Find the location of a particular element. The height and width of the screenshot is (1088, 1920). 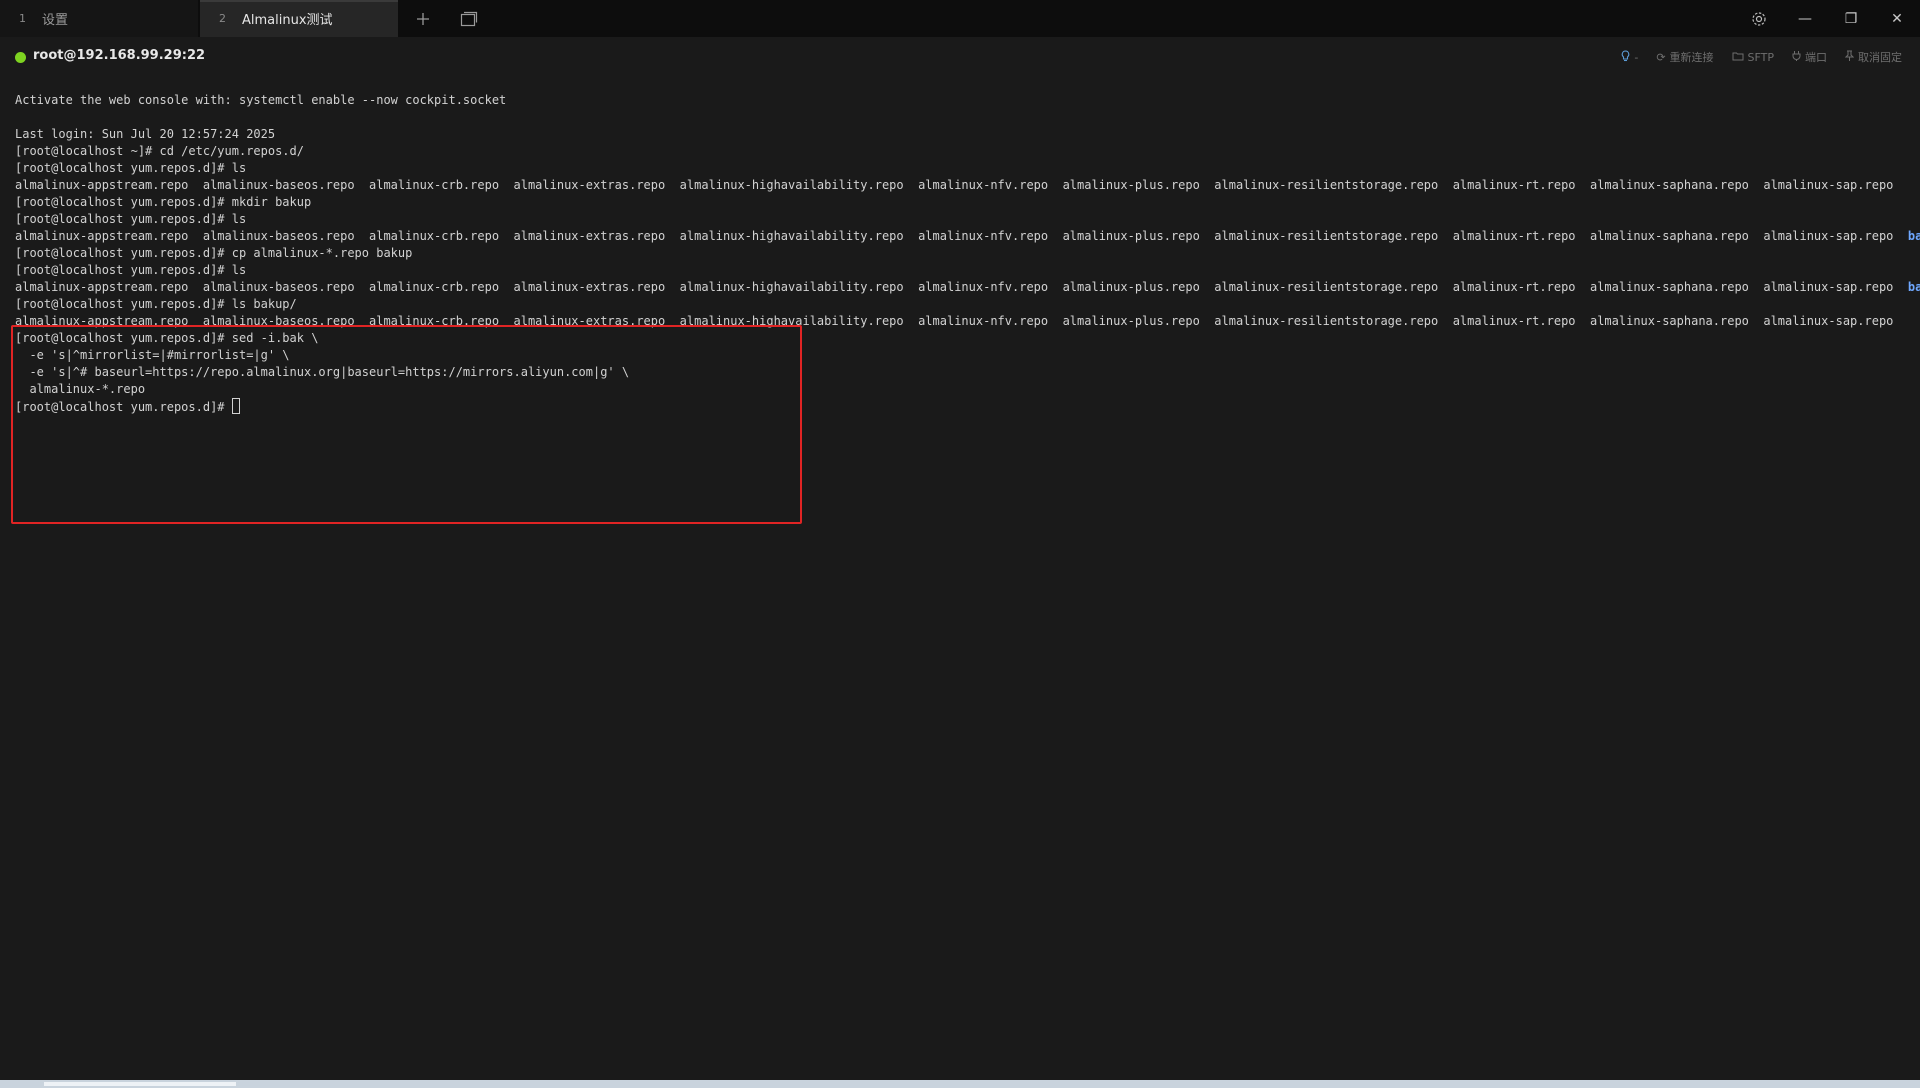

folder-icon is located at coordinates (1738, 57).